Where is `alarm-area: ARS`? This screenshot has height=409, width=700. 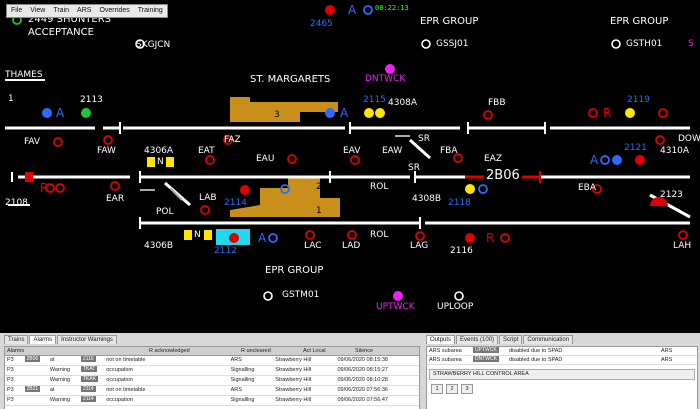
alarm-area: ARS is located at coordinates (236, 360).